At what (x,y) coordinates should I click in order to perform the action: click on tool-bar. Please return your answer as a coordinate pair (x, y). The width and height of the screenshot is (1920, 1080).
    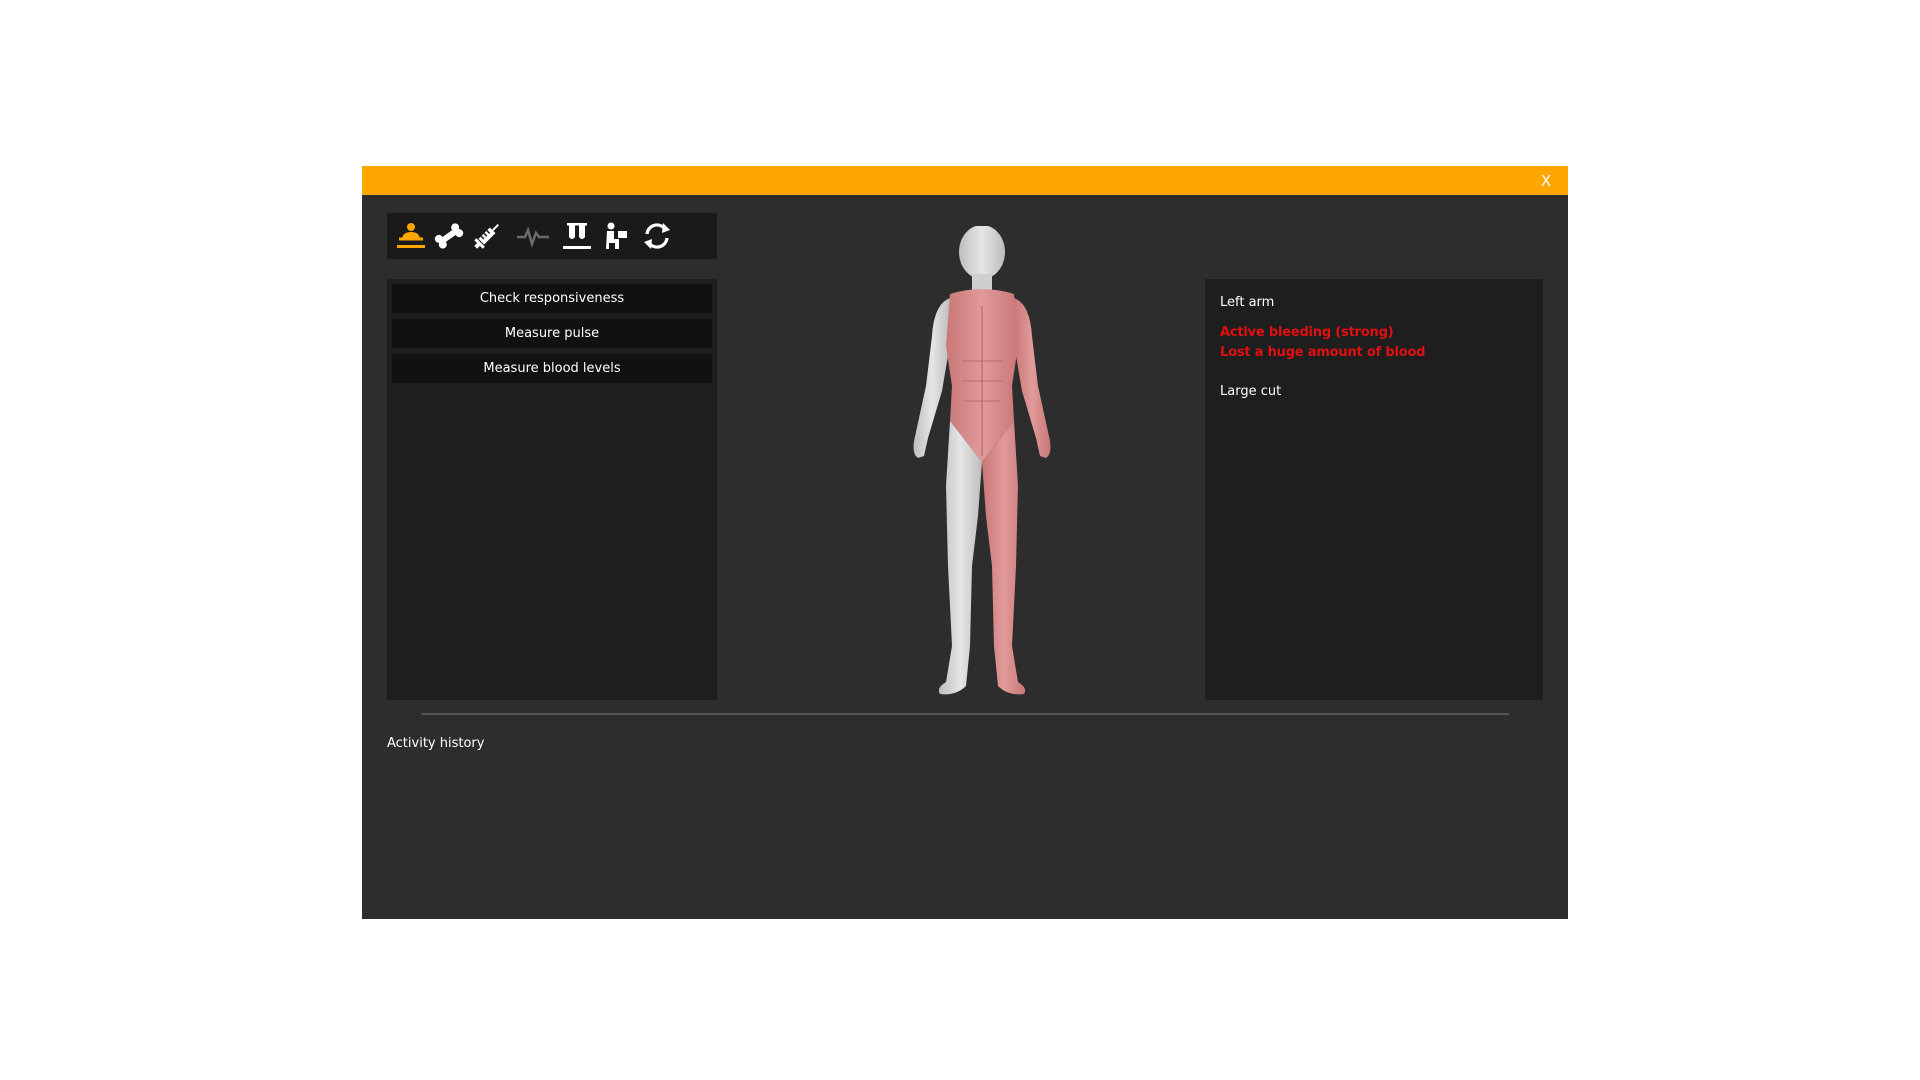
    Looking at the image, I should click on (552, 236).